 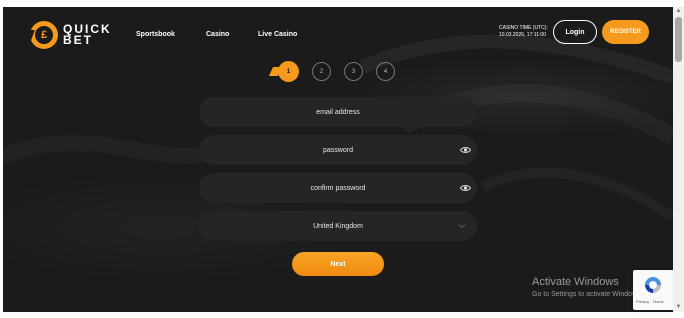 What do you see at coordinates (288, 71) in the screenshot?
I see `step-1: 1` at bounding box center [288, 71].